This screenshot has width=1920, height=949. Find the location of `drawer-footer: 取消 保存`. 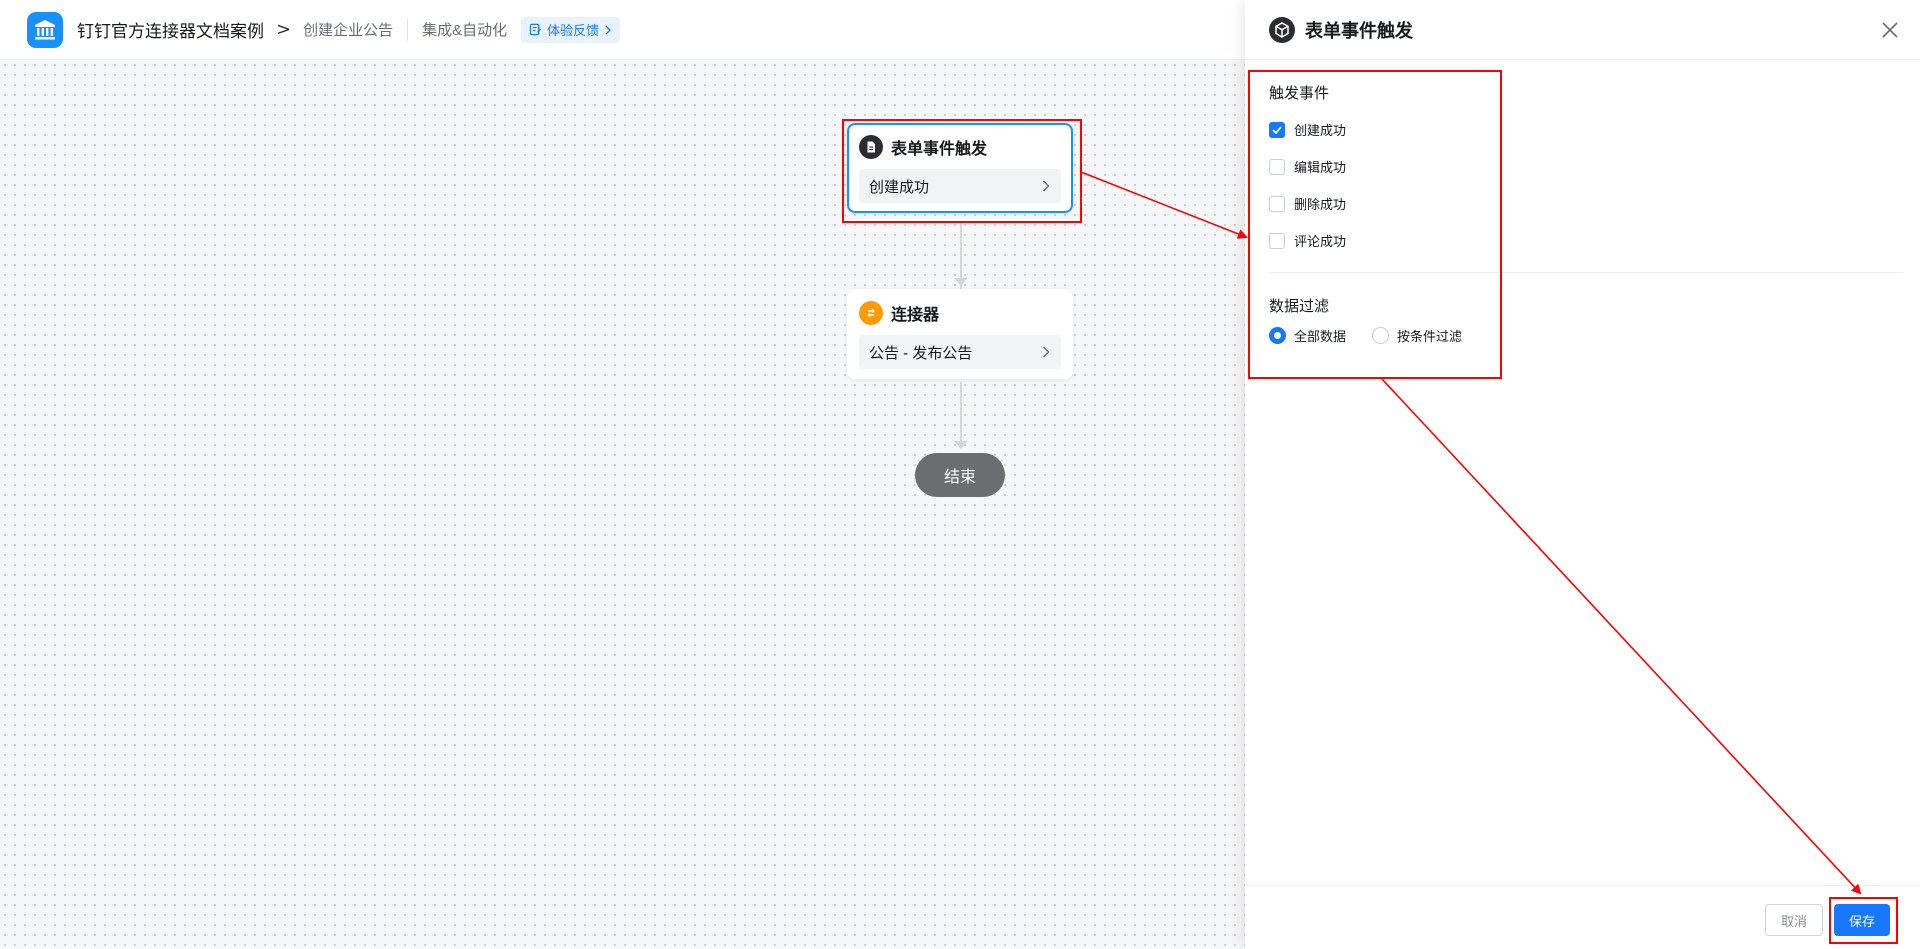

drawer-footer: 取消 保存 is located at coordinates (1582, 917).